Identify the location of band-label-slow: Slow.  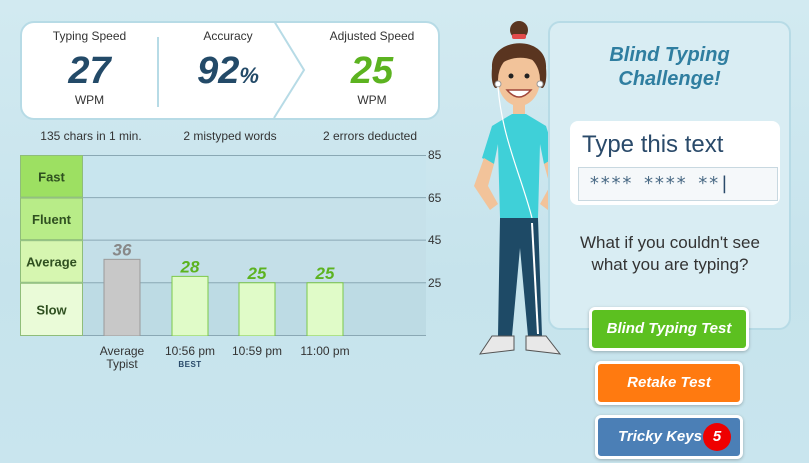
(51, 309).